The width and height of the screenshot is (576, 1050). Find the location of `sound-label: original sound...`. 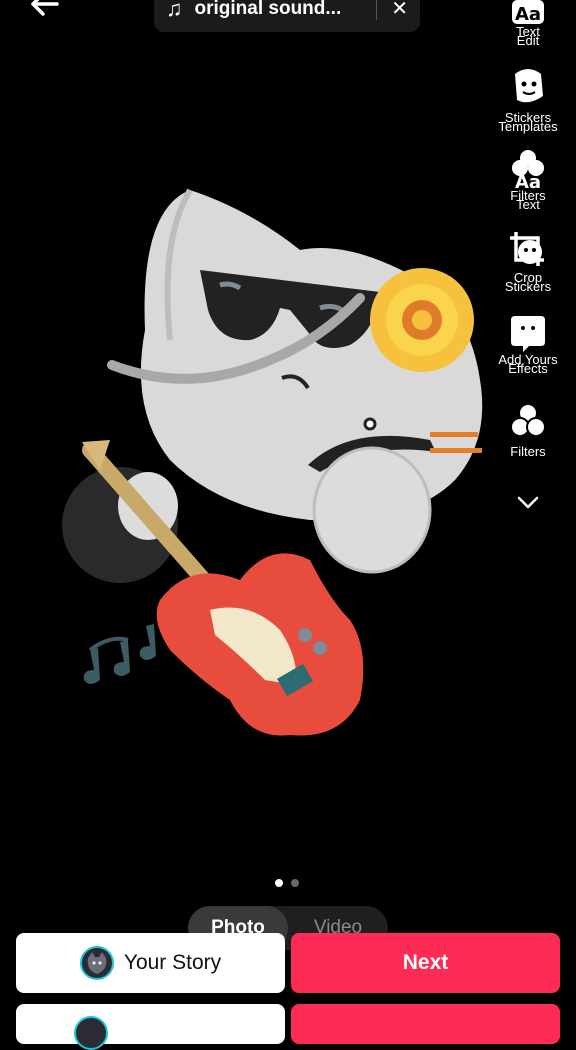

sound-label: original sound... is located at coordinates (268, 9).